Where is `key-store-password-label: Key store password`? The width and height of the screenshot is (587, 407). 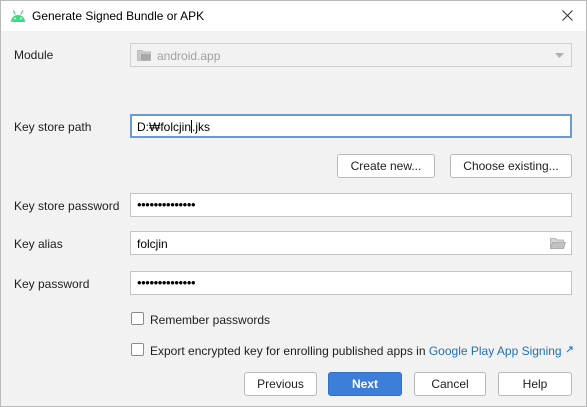 key-store-password-label: Key store password is located at coordinates (67, 206).